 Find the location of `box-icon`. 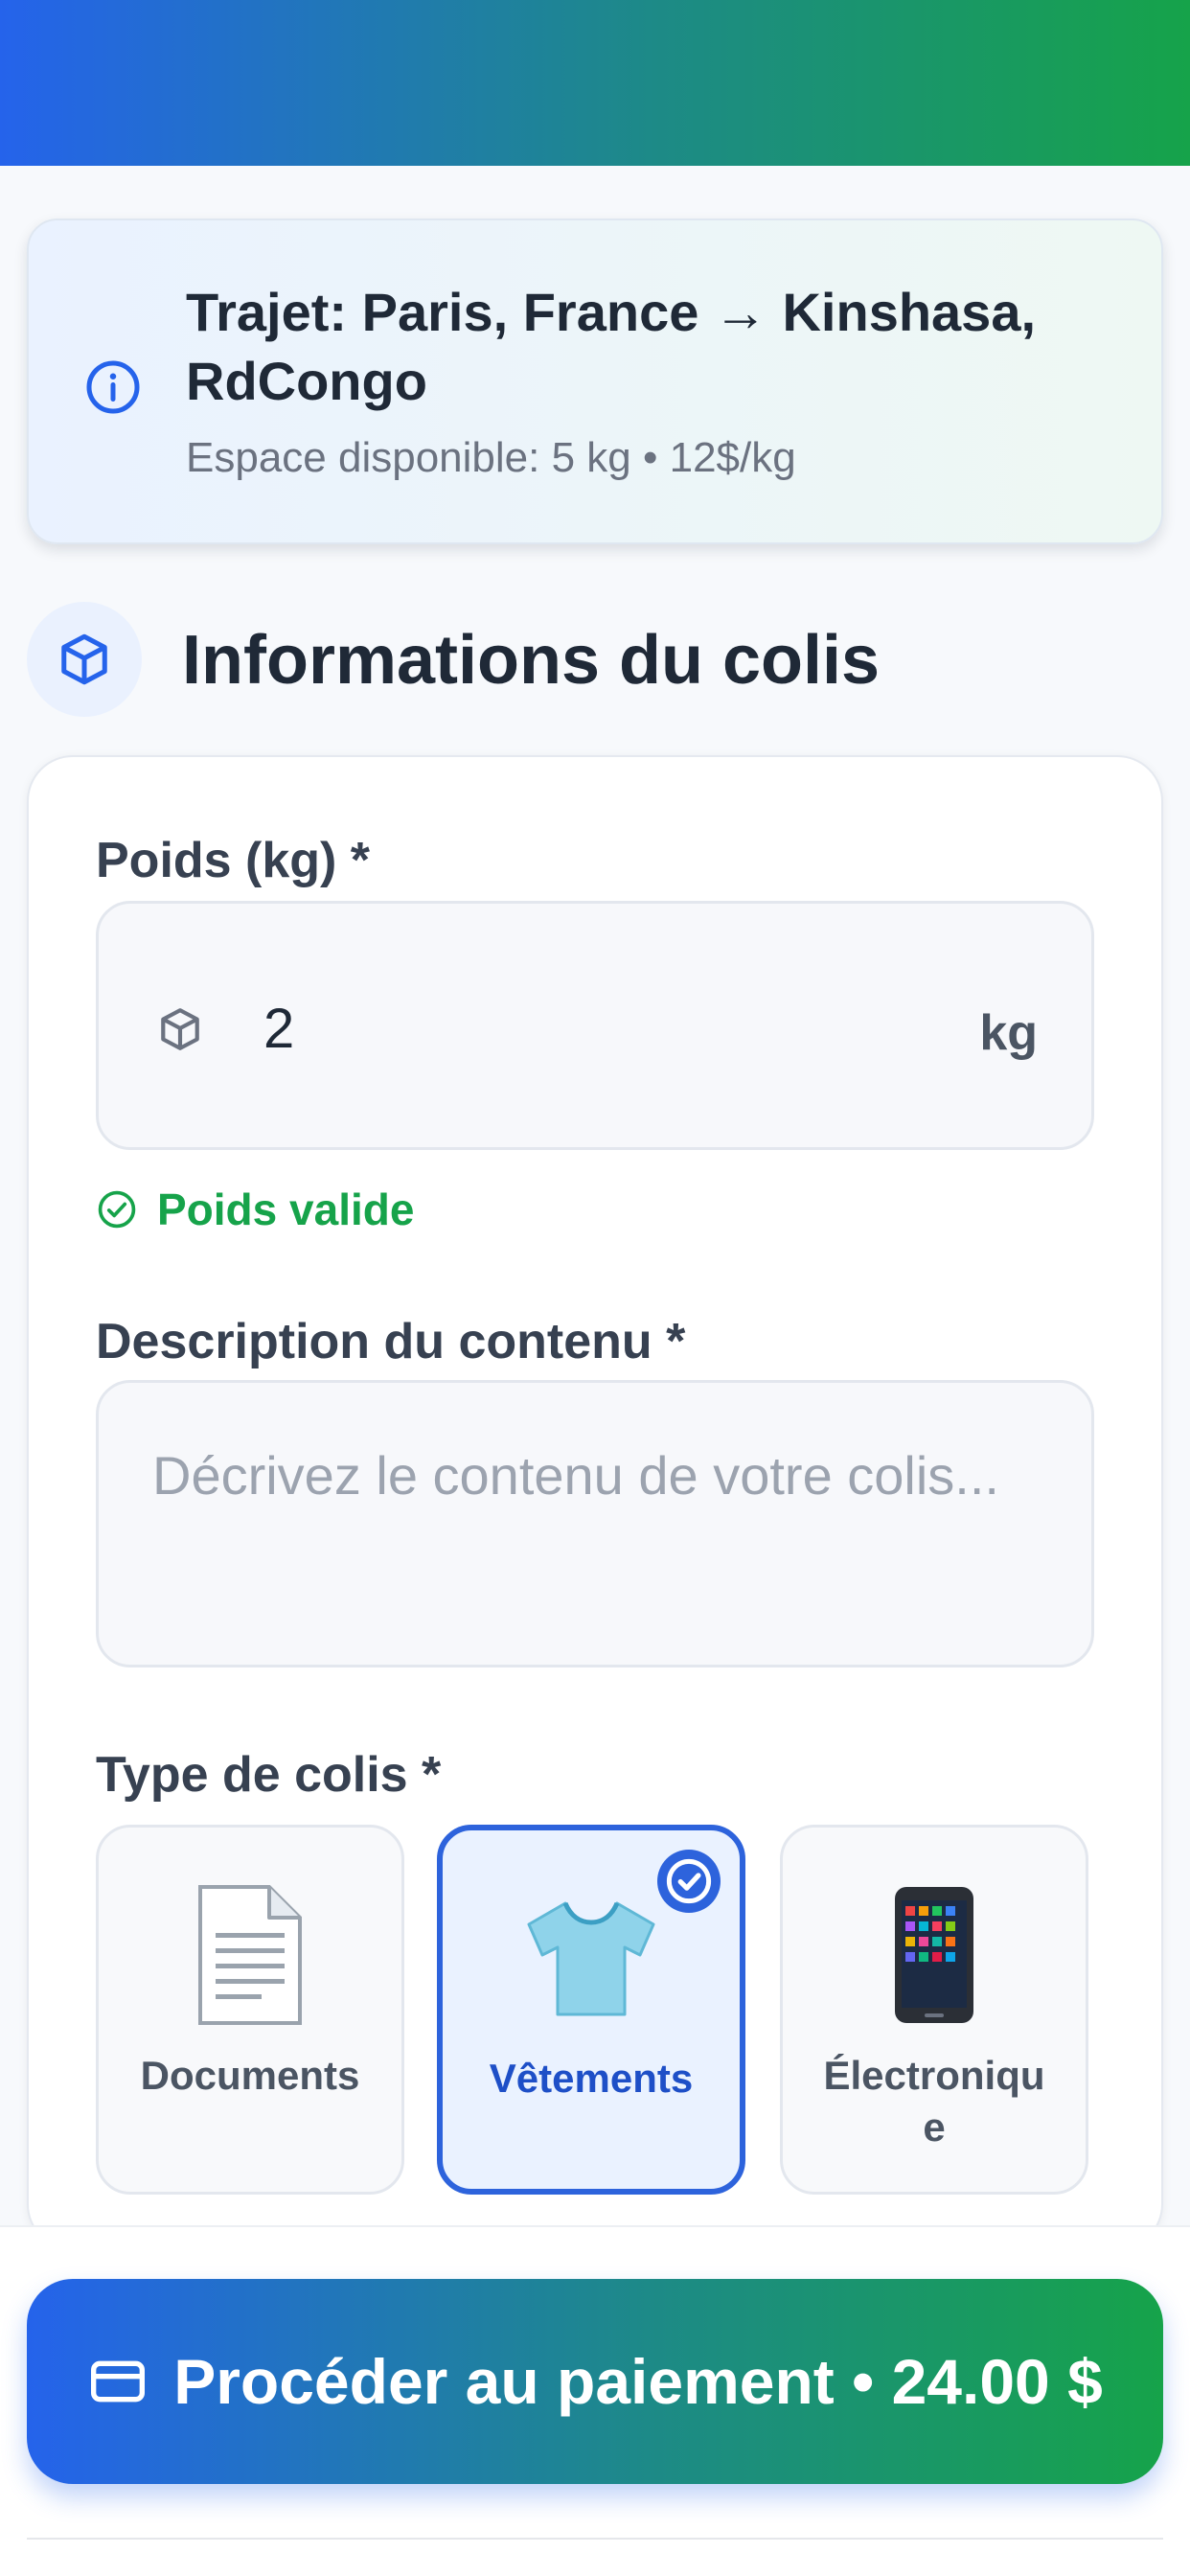

box-icon is located at coordinates (180, 1029).